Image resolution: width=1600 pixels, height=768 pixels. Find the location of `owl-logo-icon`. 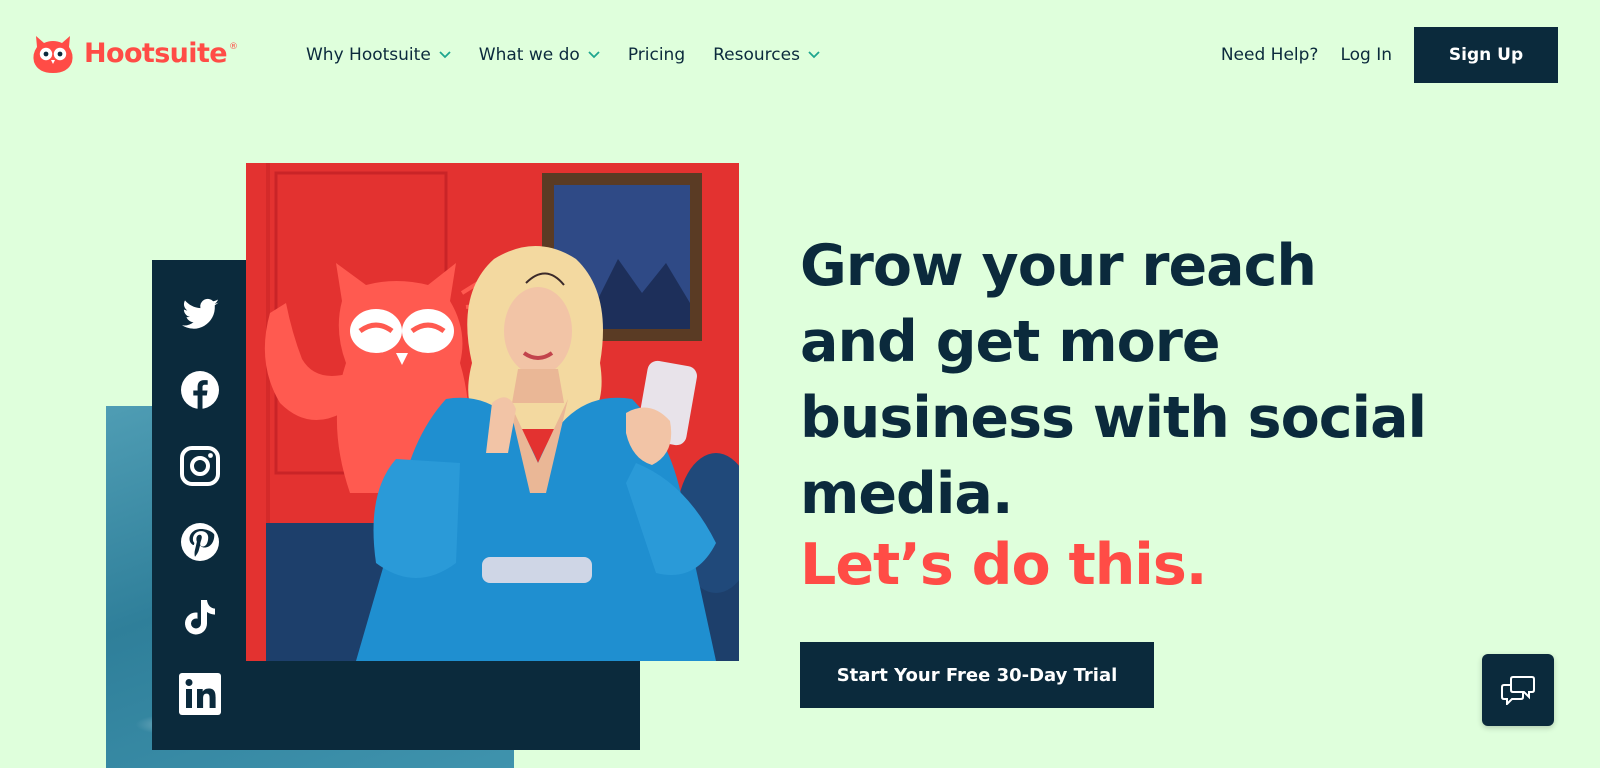

owl-logo-icon is located at coordinates (53, 54).